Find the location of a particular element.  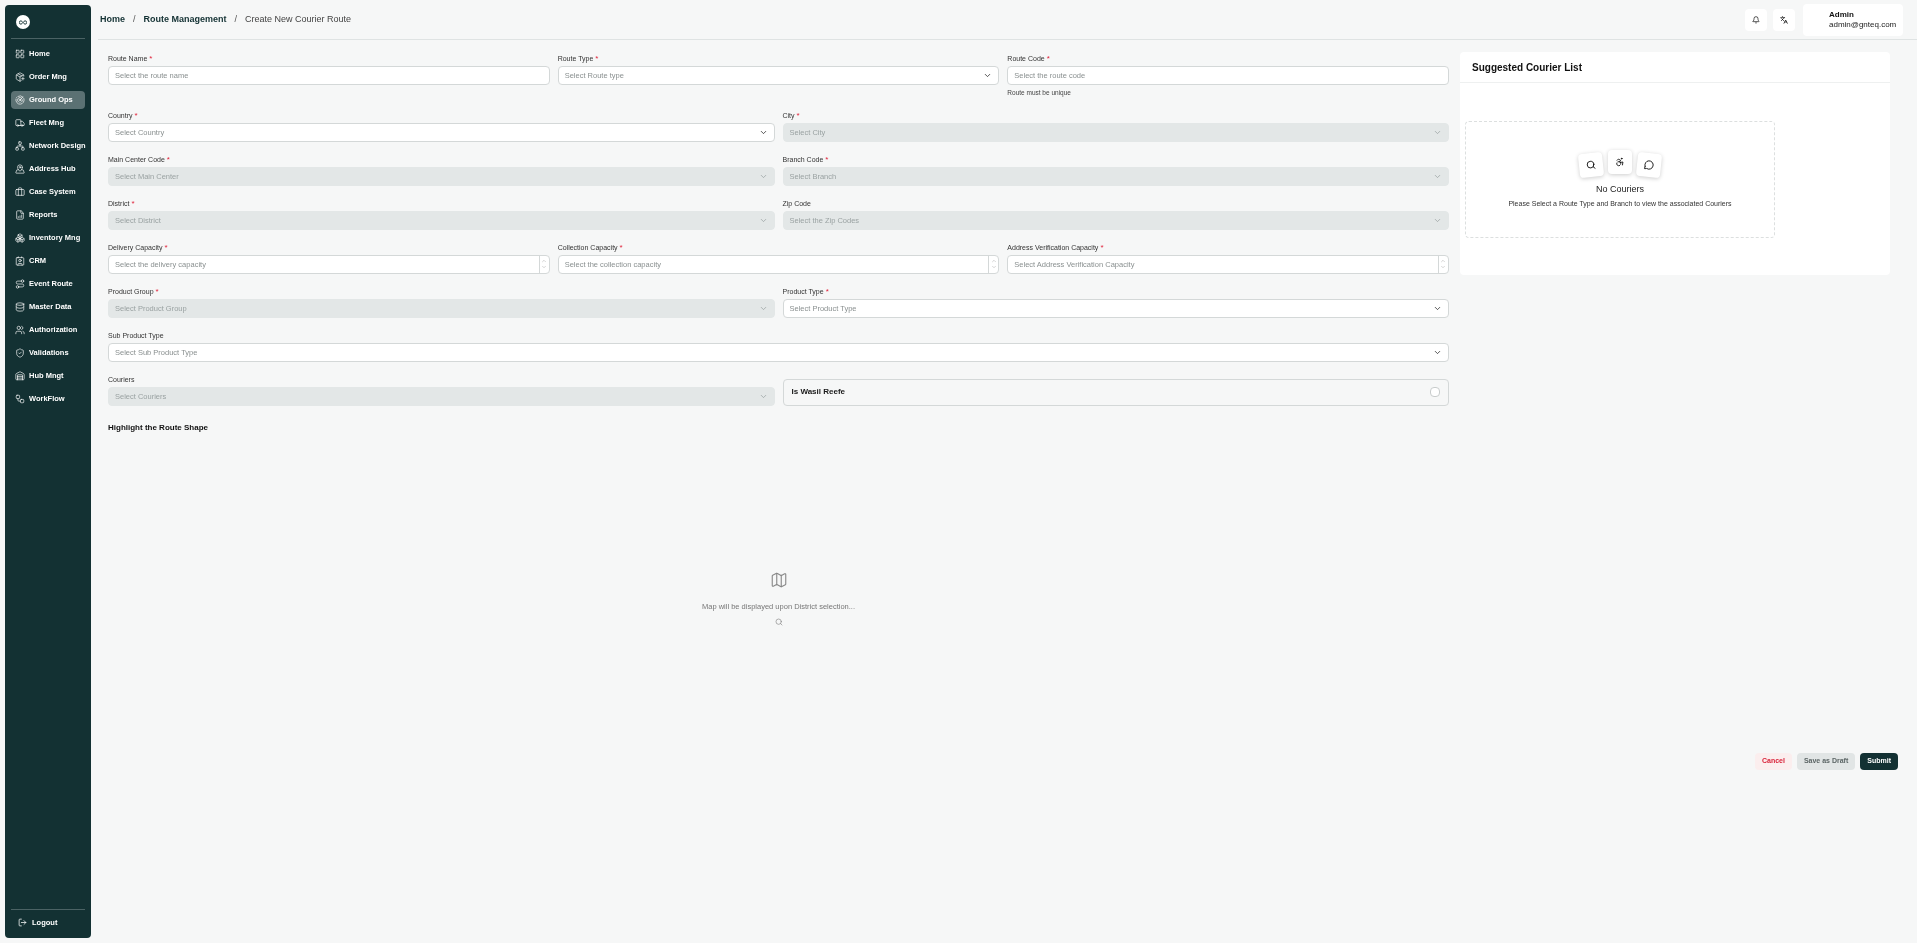

empty-title: No Couriers is located at coordinates (1620, 189).